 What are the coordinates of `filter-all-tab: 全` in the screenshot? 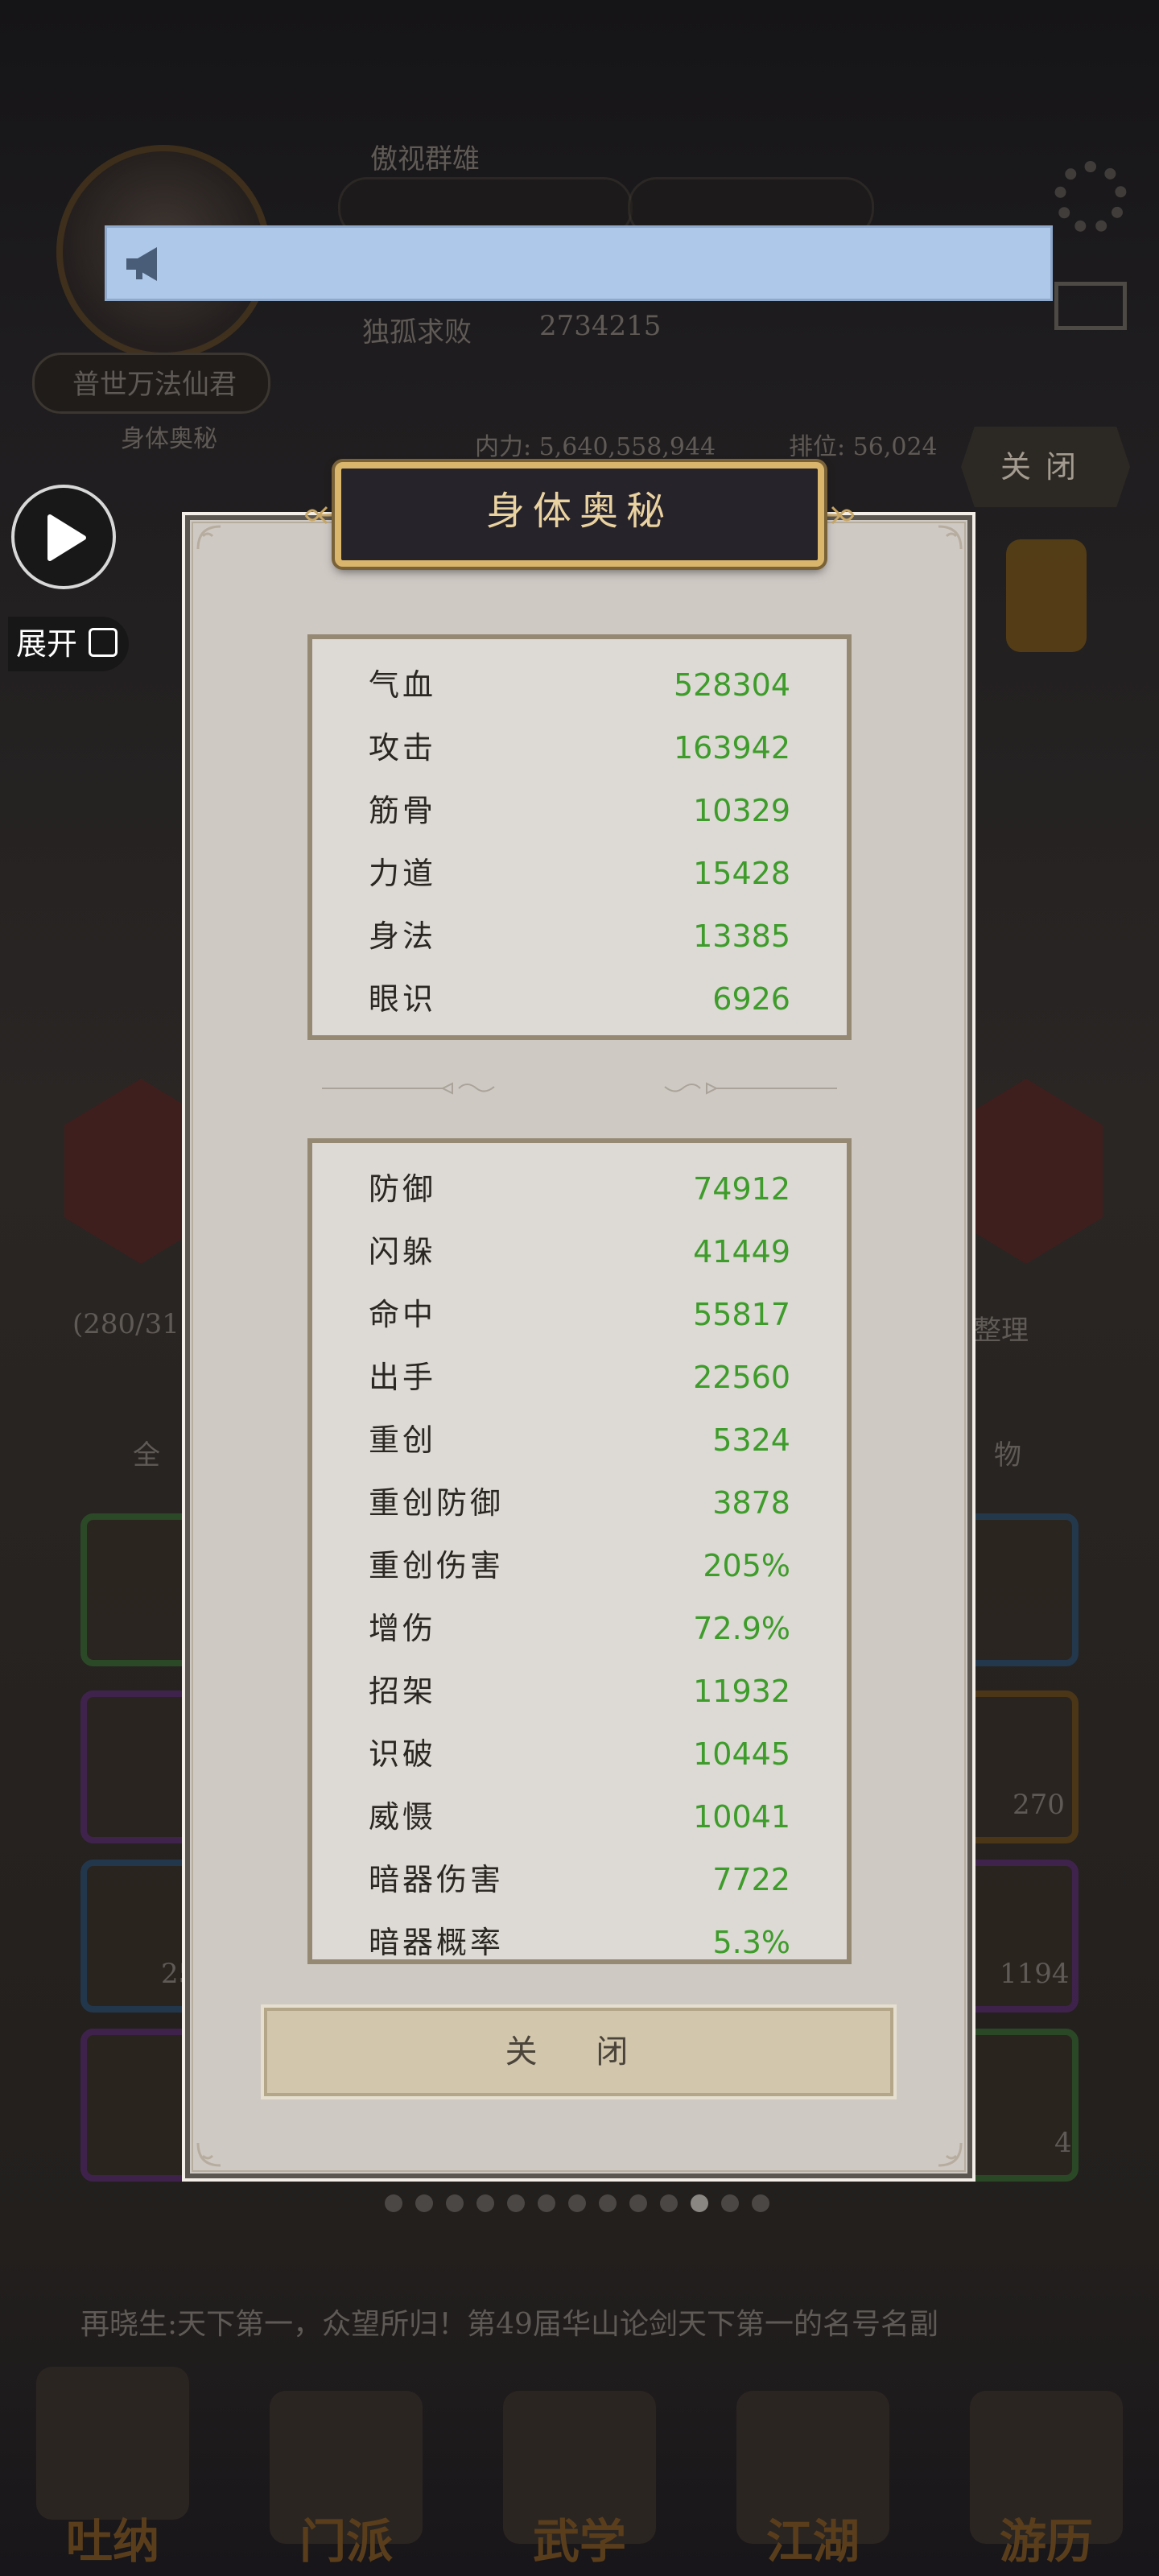 It's located at (146, 1452).